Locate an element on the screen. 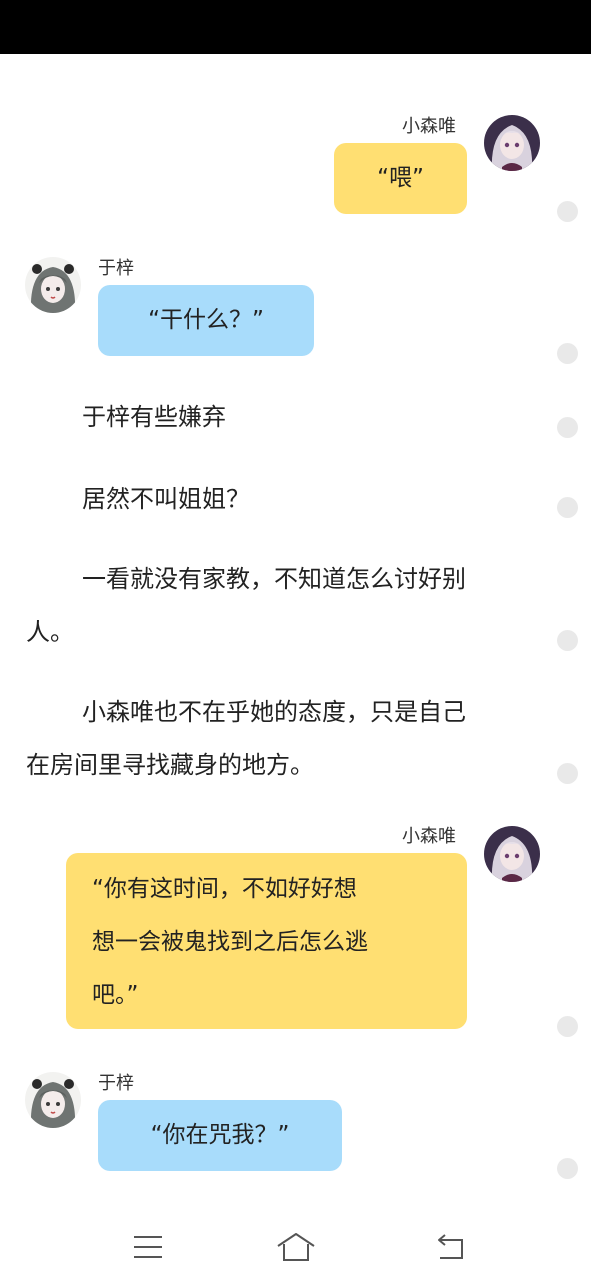  message-bubble: “喂” is located at coordinates (400, 178).